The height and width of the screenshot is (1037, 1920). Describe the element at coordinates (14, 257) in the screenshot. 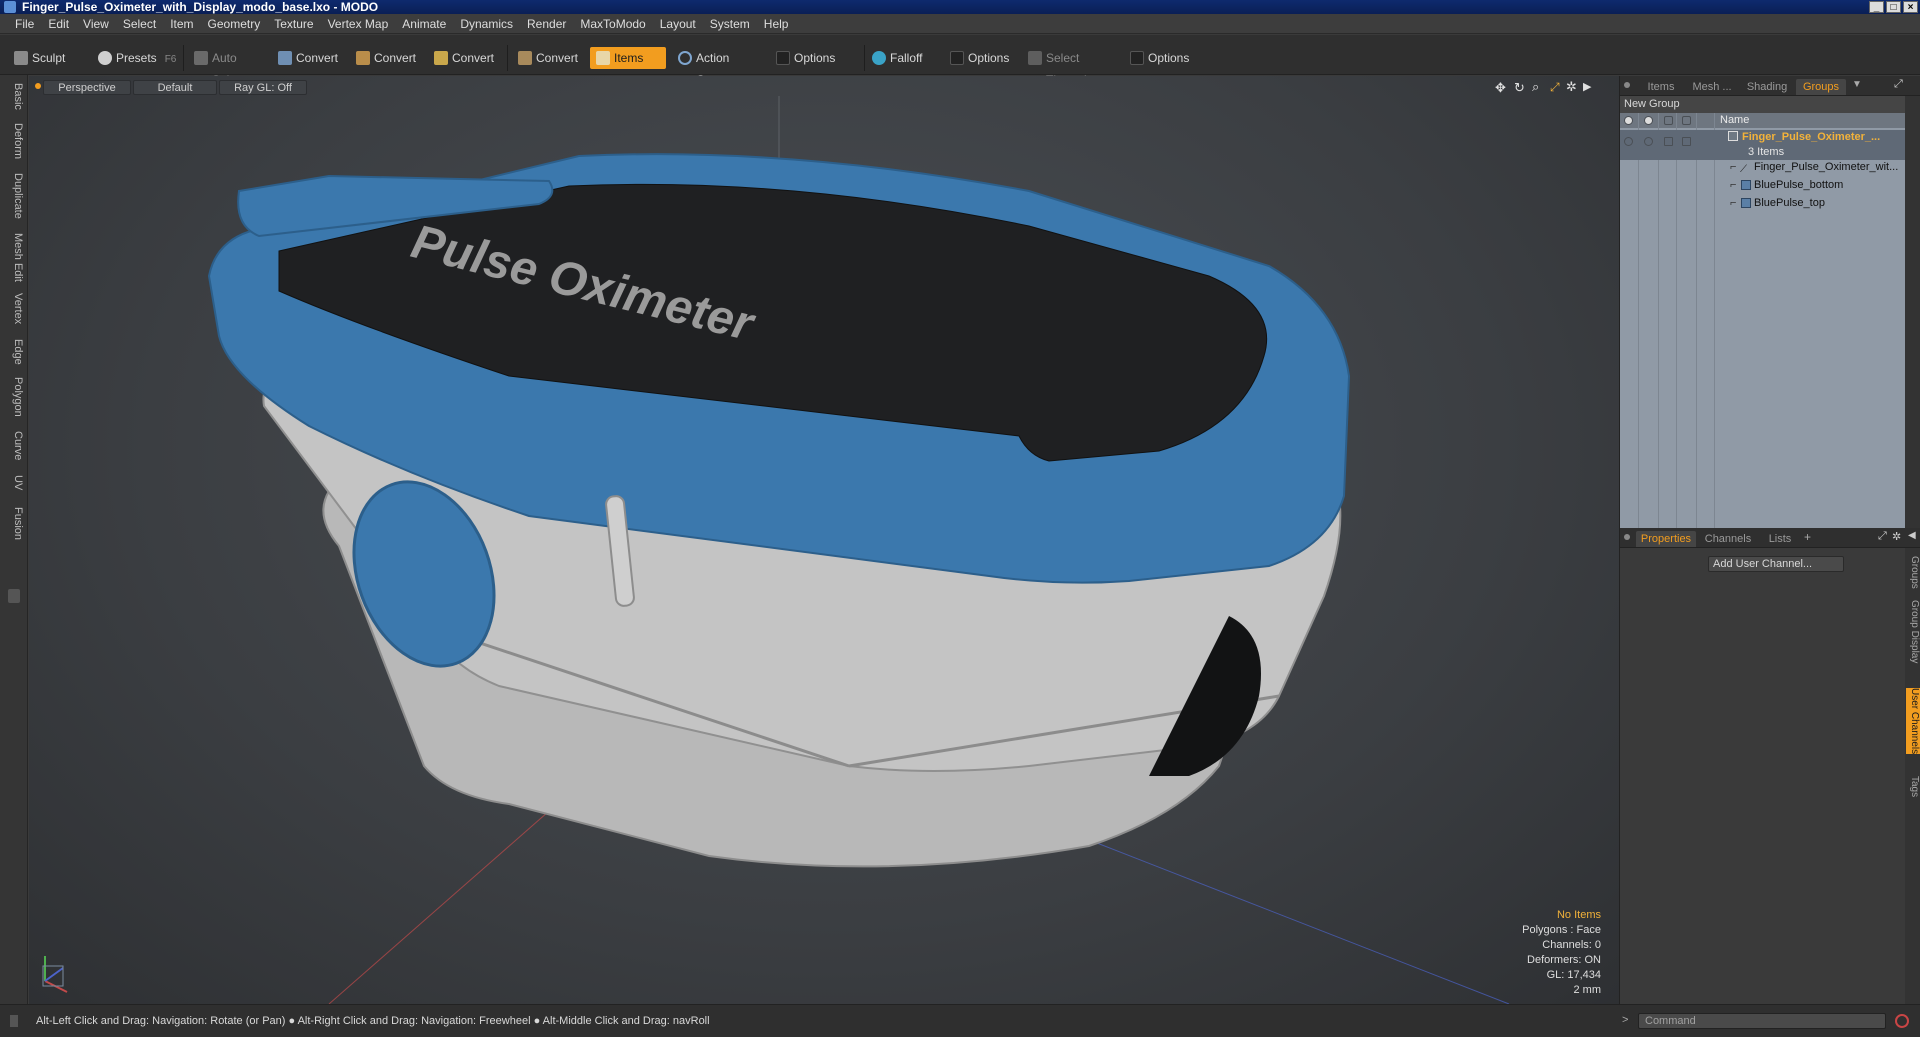

I see `tab-mesh-edit: Mesh Edit` at that location.